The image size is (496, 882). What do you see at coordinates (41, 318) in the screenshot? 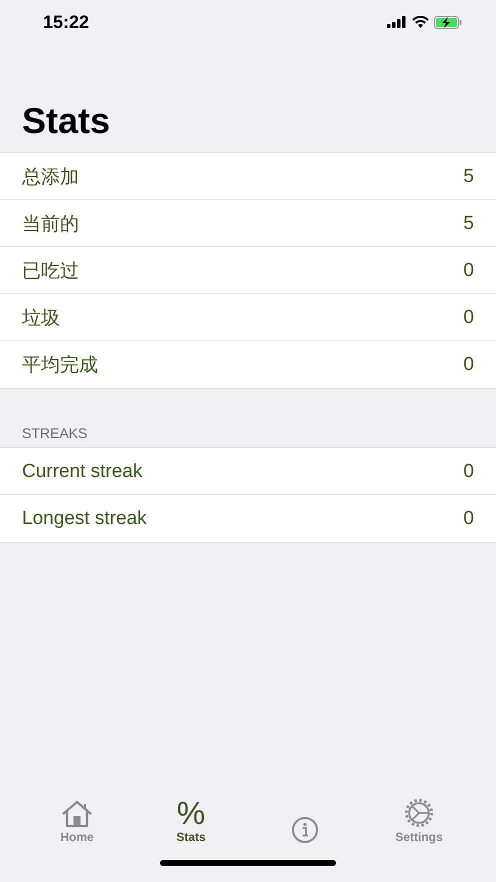
I see `stat-label: 垃圾` at bounding box center [41, 318].